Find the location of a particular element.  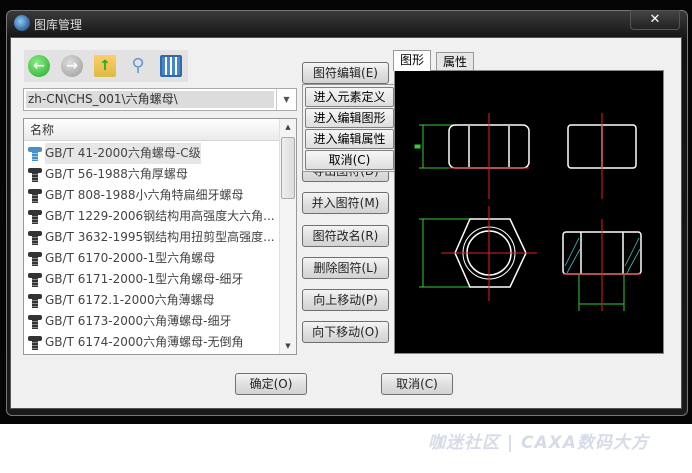

list-item: GB/T 6170-2000-1型六角螺母 is located at coordinates (153, 258).